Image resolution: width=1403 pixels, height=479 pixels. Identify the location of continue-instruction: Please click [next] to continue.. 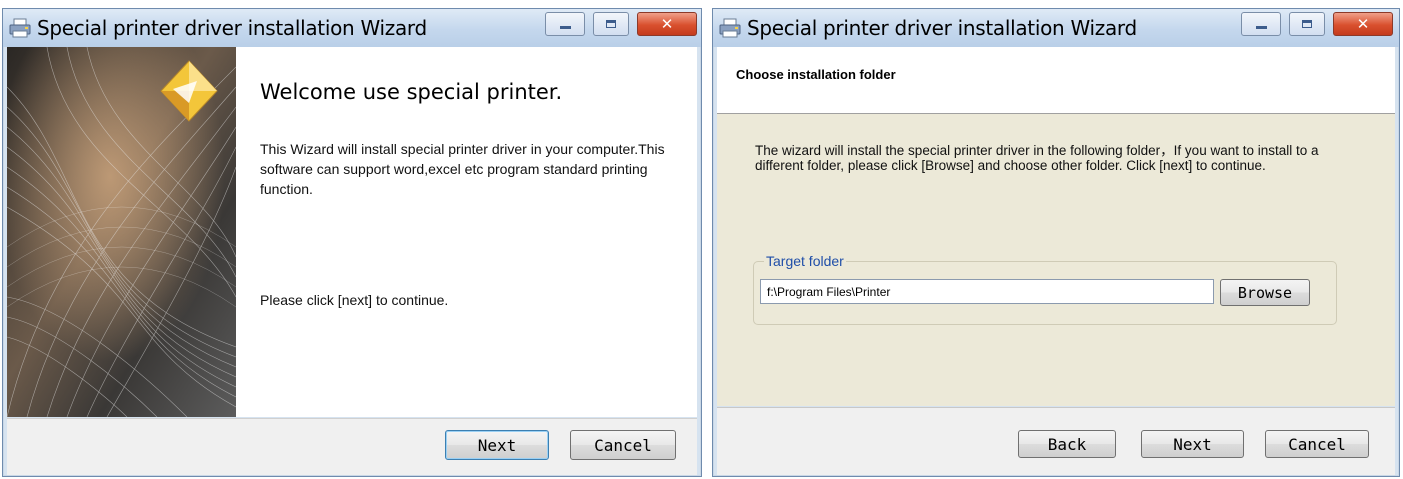
(354, 300).